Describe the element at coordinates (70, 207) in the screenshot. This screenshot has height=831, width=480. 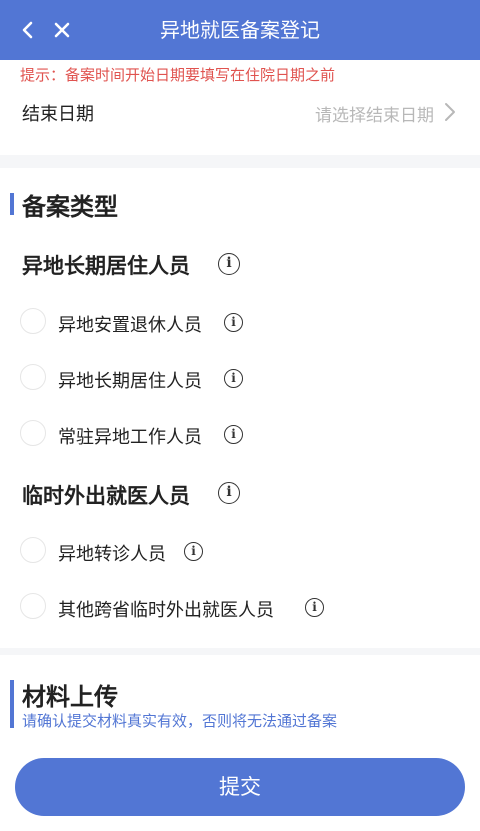
I see `filing-type-title: 备案类型` at that location.